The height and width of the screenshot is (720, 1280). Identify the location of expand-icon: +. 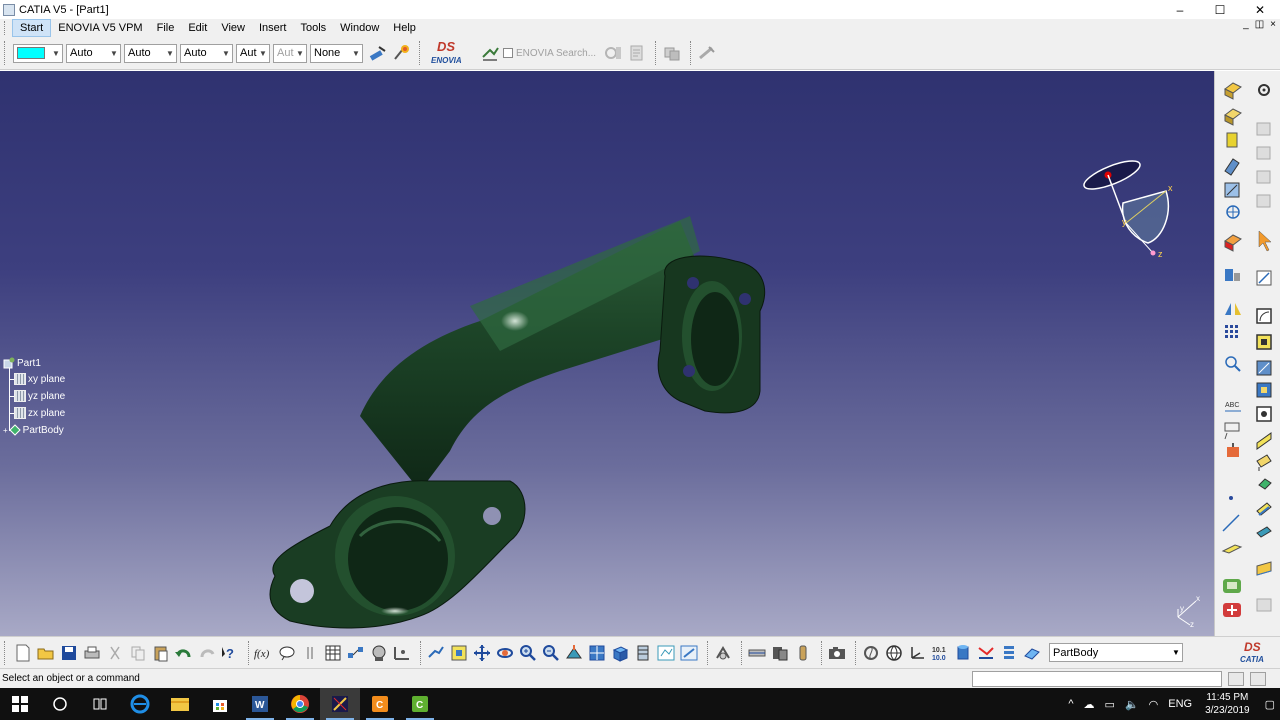
(5, 430).